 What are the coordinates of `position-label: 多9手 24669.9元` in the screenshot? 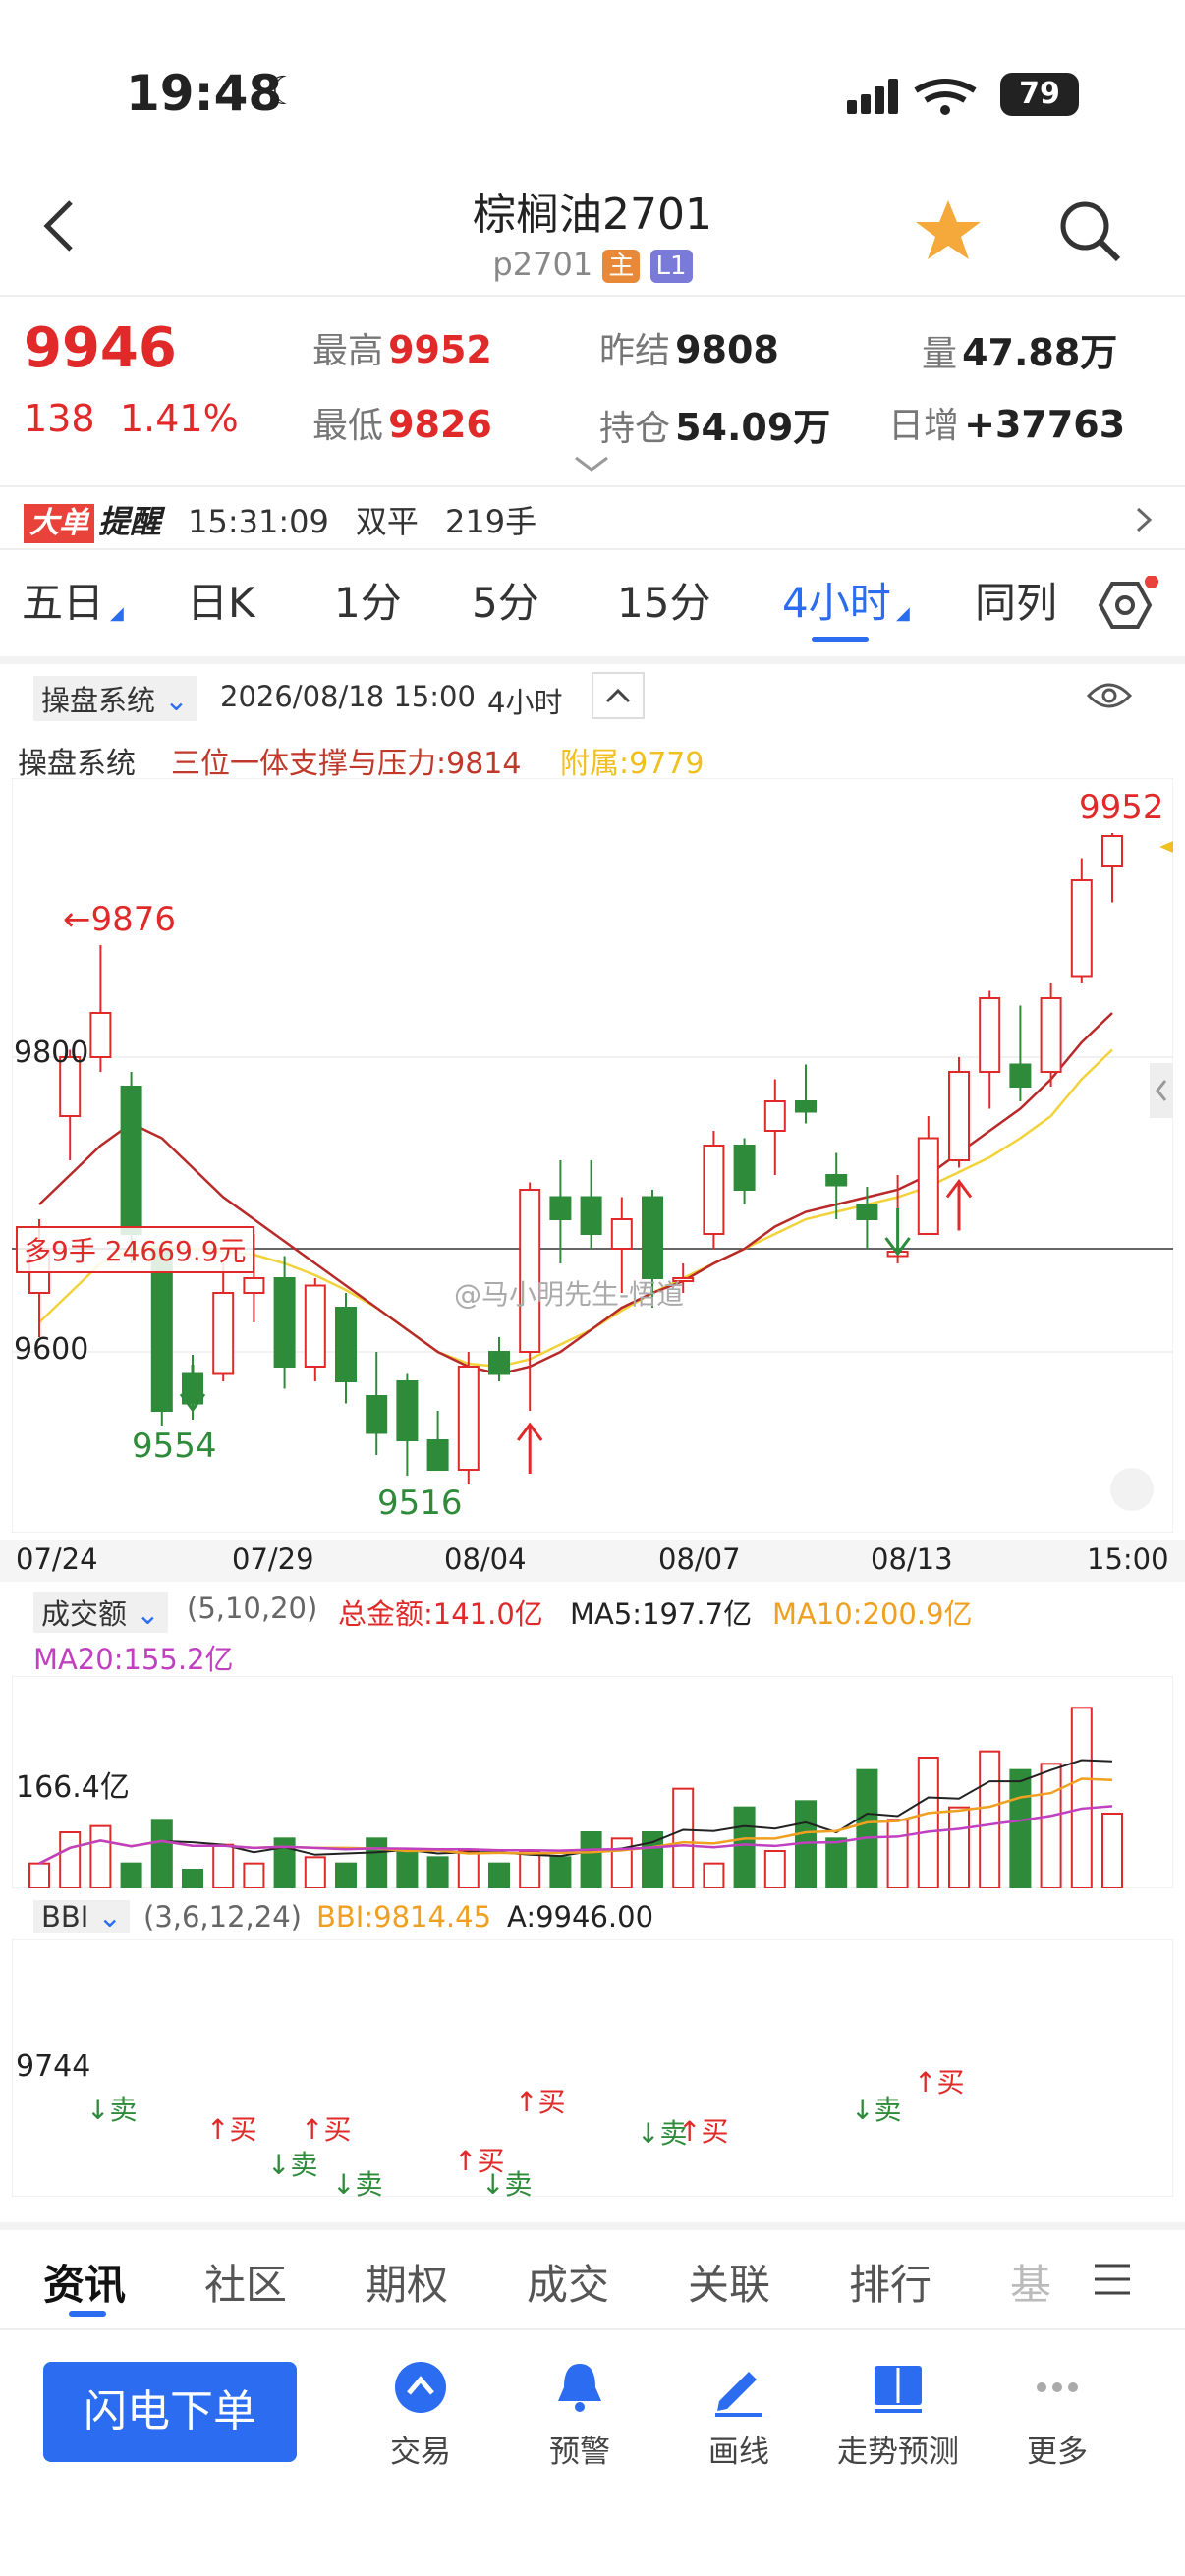 It's located at (135, 1249).